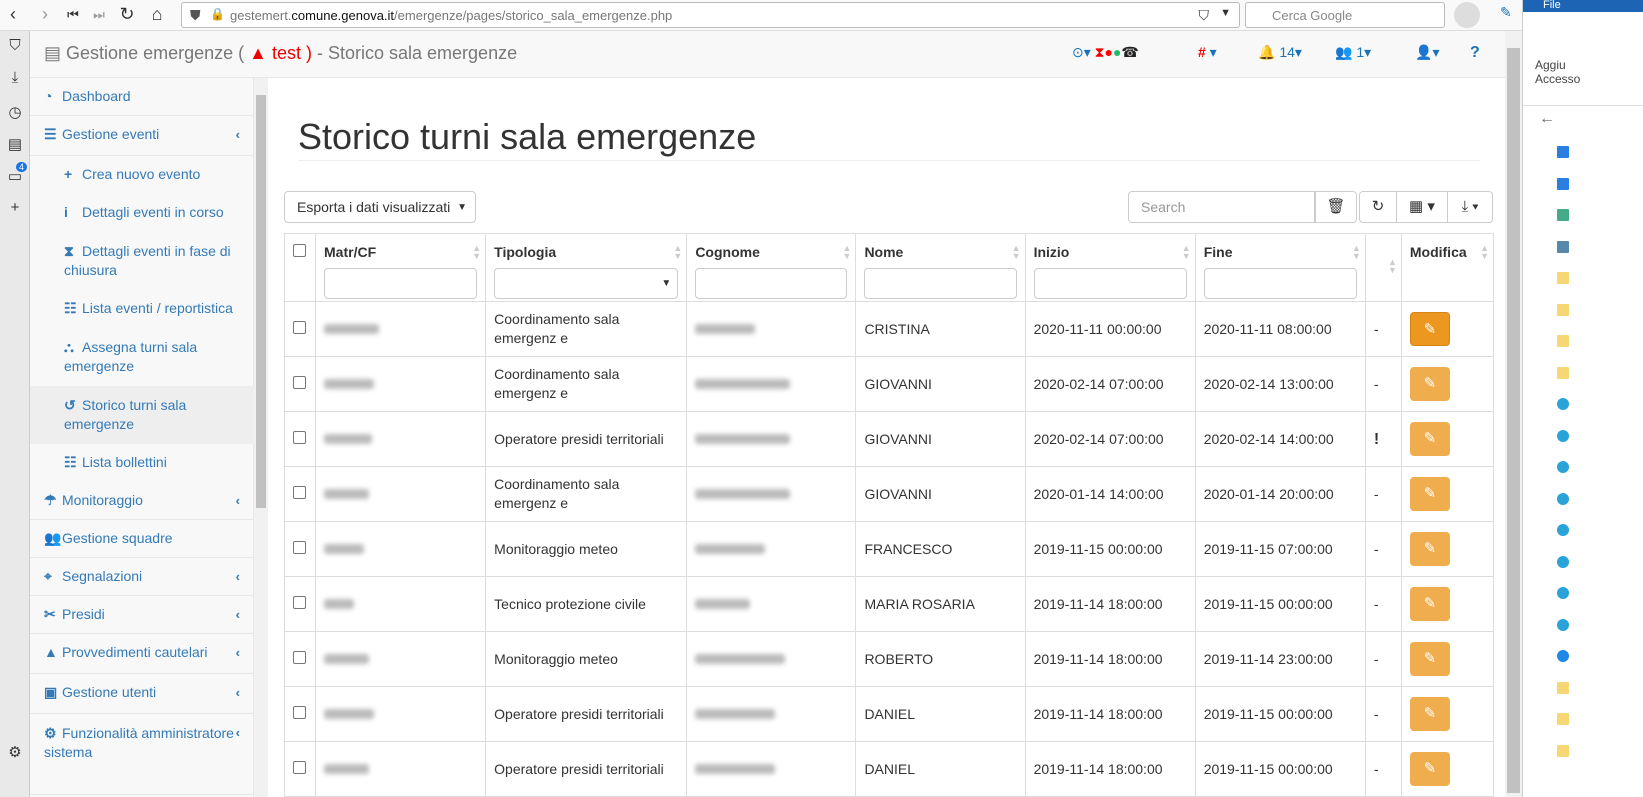  I want to click on hash-dropdown: # ▾, so click(1207, 52).